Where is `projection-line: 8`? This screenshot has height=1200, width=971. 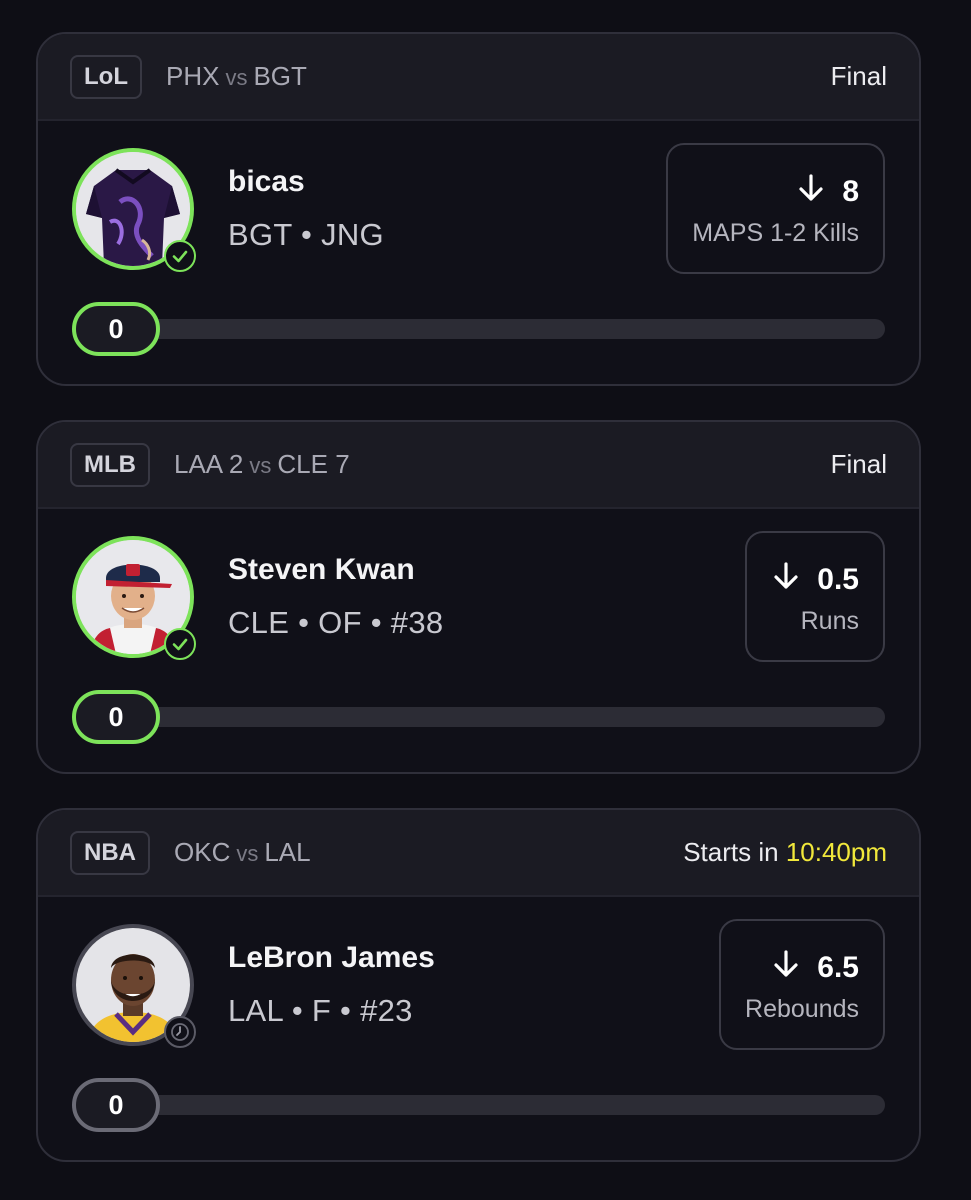 projection-line: 8 is located at coordinates (827, 192).